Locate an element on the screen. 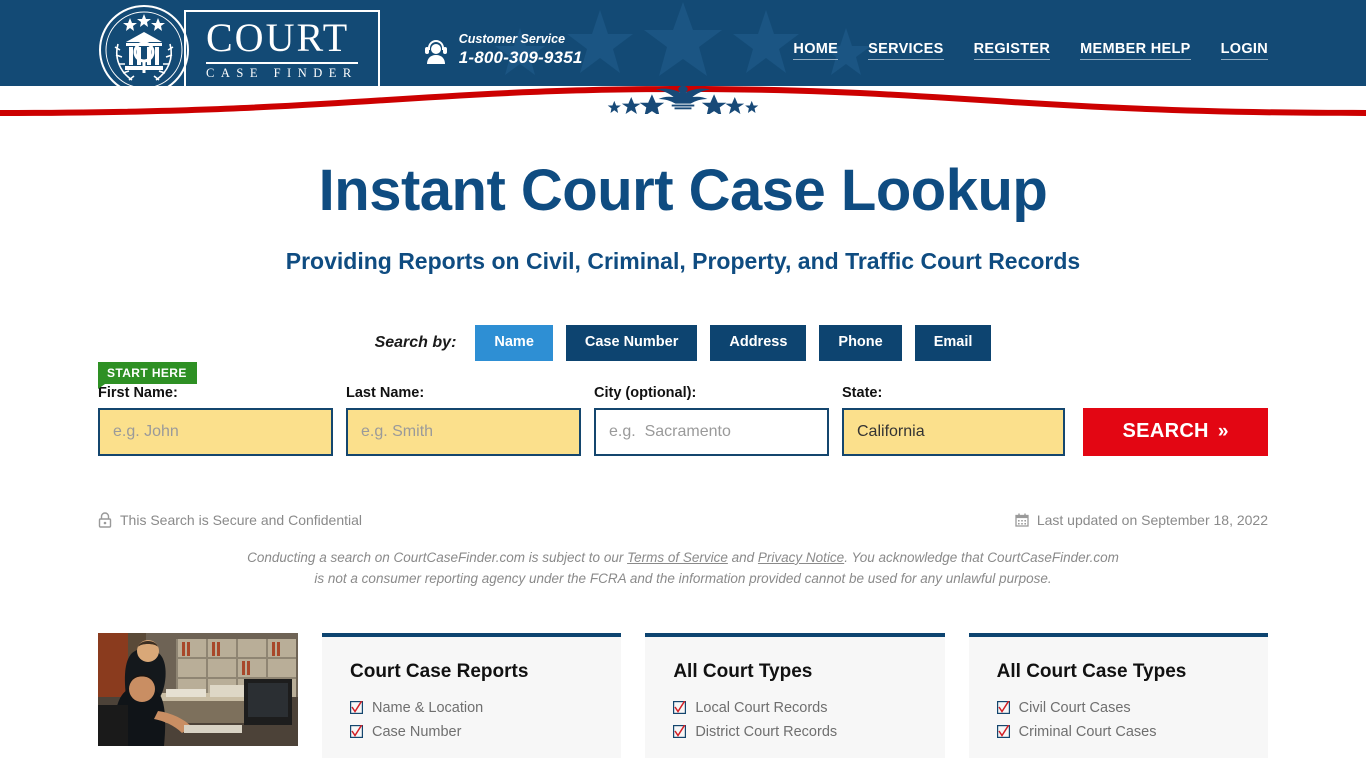 The height and width of the screenshot is (768, 1366). city-field-group: City (optional): is located at coordinates (711, 420).